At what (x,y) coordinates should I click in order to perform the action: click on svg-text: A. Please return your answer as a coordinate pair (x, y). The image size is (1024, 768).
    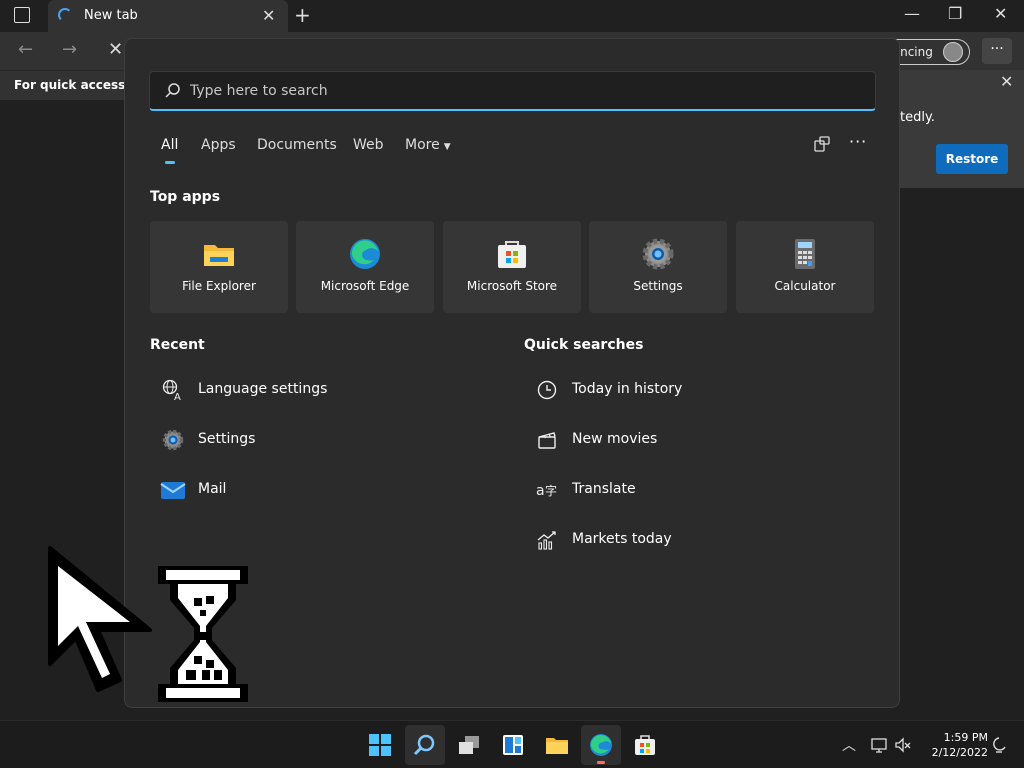
    Looking at the image, I should click on (177, 396).